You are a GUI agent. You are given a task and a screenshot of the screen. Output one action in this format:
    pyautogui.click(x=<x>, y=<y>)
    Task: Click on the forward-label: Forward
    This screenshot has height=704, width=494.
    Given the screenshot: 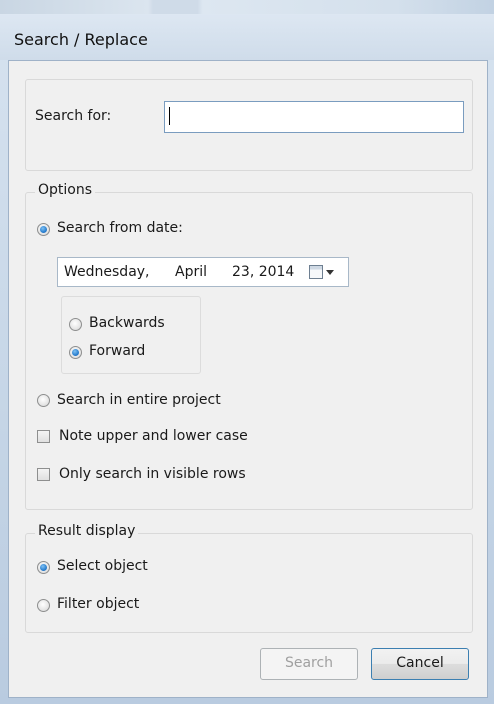 What is the action you would take?
    pyautogui.click(x=117, y=351)
    